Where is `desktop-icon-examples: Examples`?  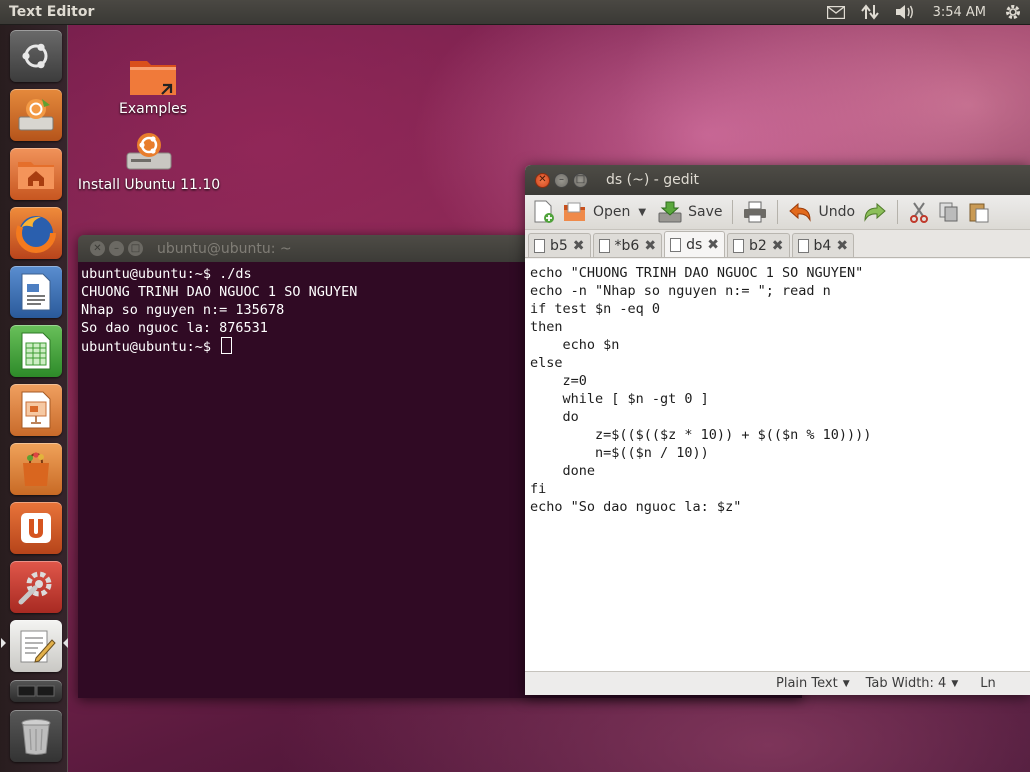 desktop-icon-examples: Examples is located at coordinates (153, 85).